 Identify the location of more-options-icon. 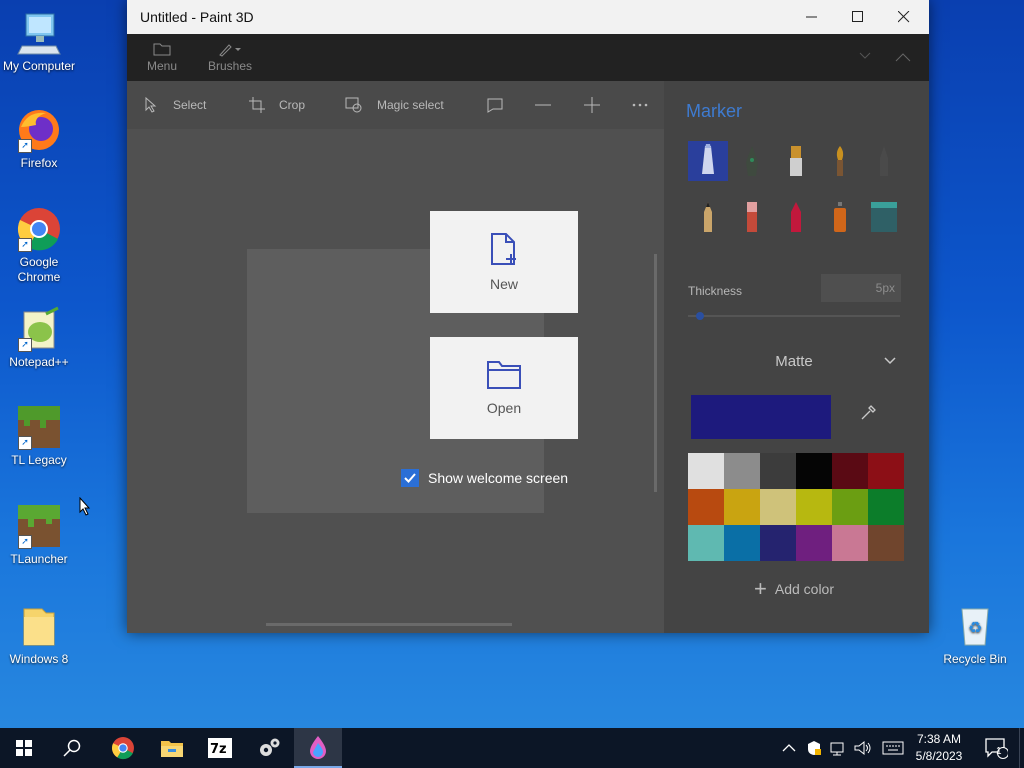
(640, 105).